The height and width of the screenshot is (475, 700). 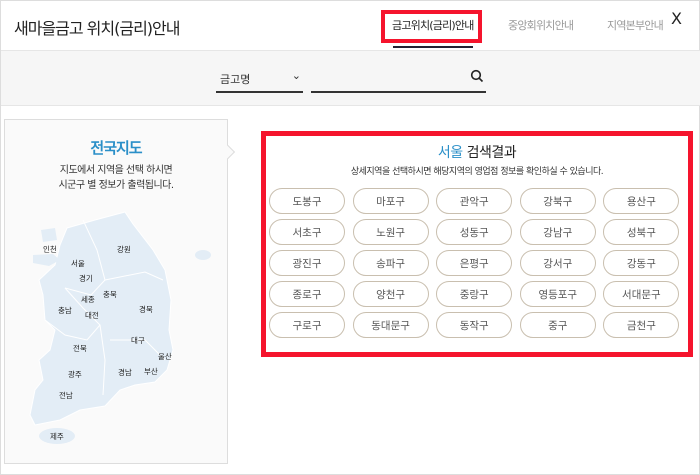 What do you see at coordinates (557, 294) in the screenshot?
I see `district-button: 영등포구` at bounding box center [557, 294].